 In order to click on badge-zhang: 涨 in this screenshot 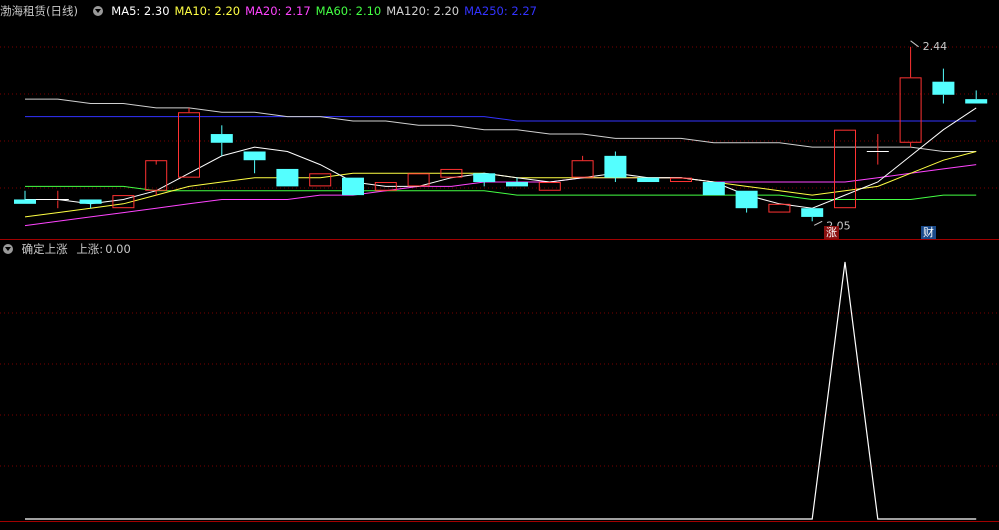, I will do `click(831, 232)`.